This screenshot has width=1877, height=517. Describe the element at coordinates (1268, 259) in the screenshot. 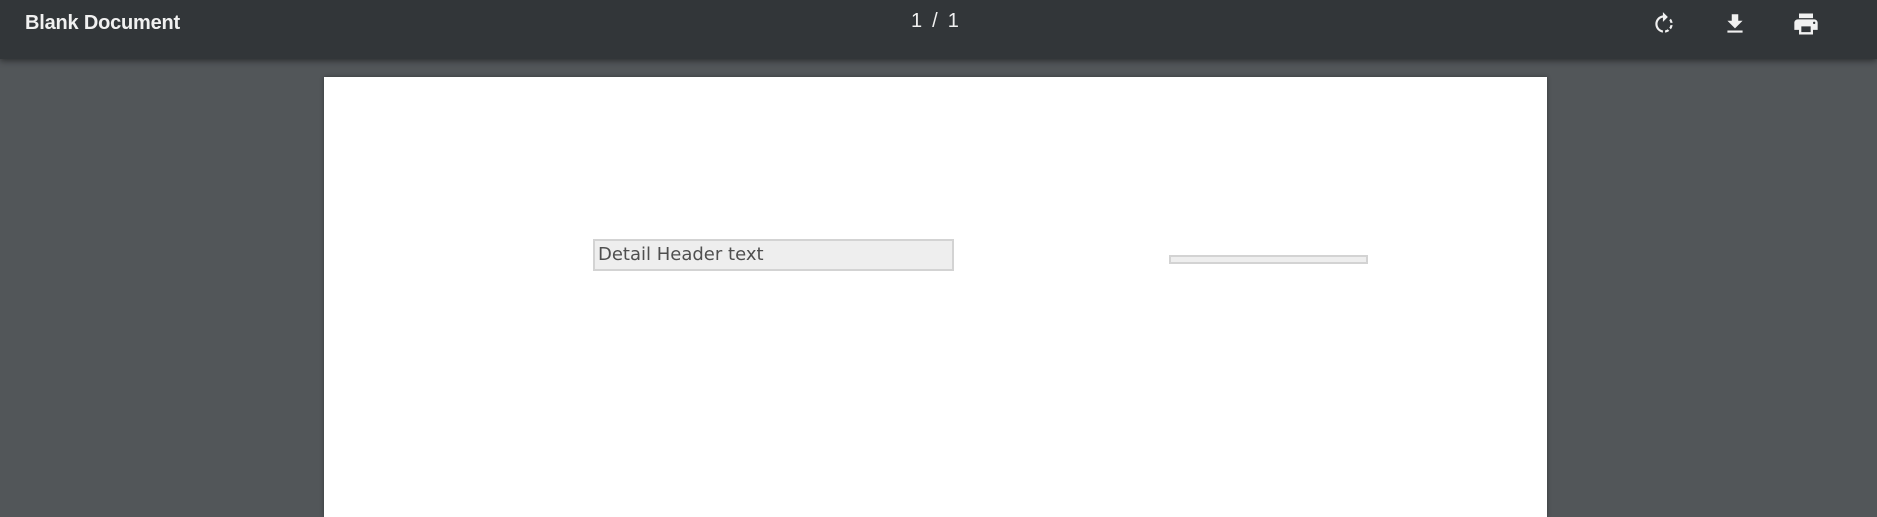

I see `empty-form-field` at that location.